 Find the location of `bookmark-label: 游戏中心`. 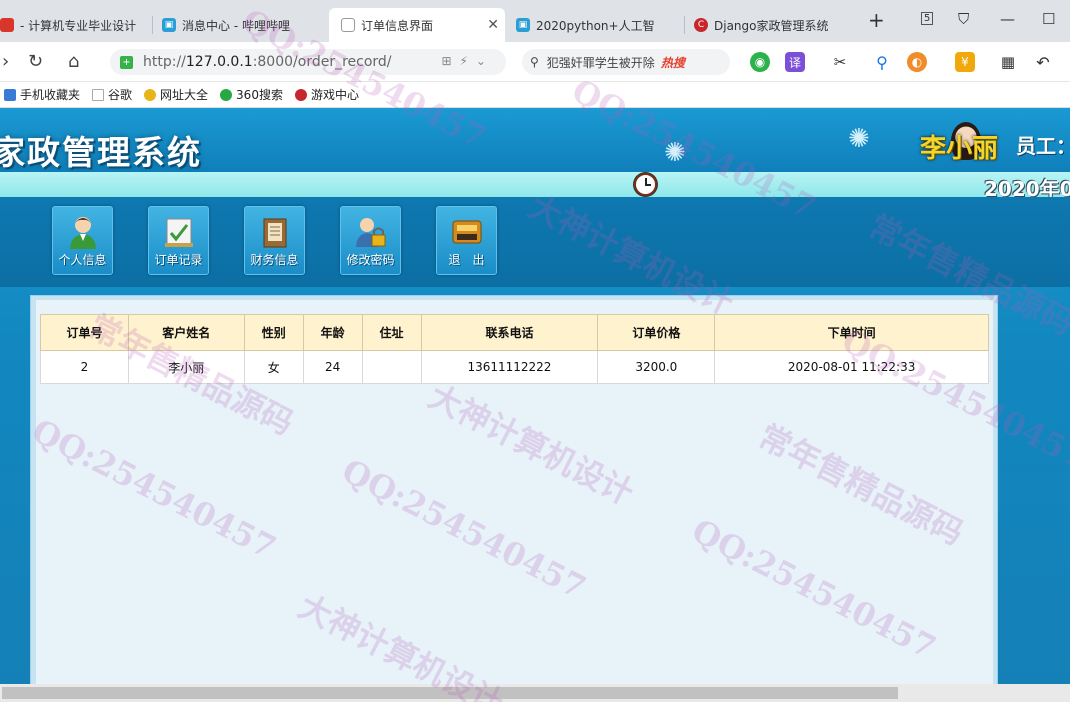

bookmark-label: 游戏中心 is located at coordinates (334, 95).